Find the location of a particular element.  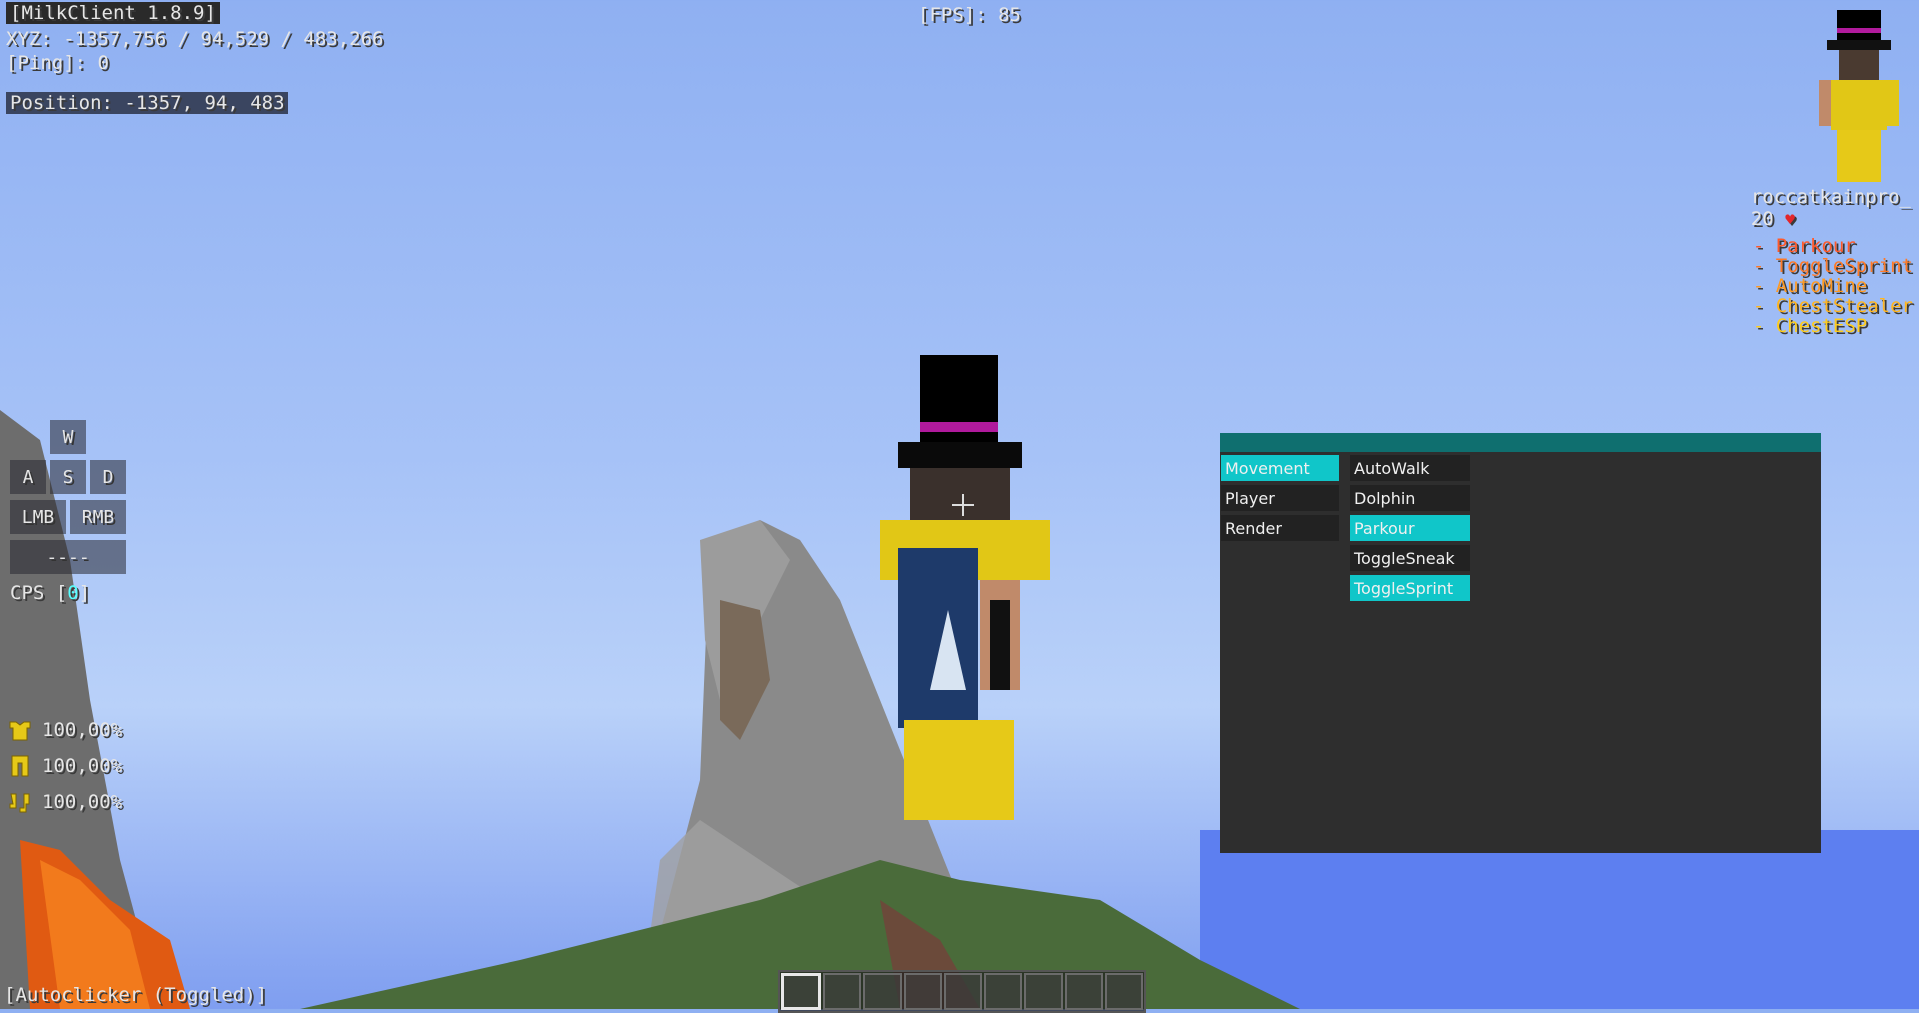

key-w: W is located at coordinates (68, 437).